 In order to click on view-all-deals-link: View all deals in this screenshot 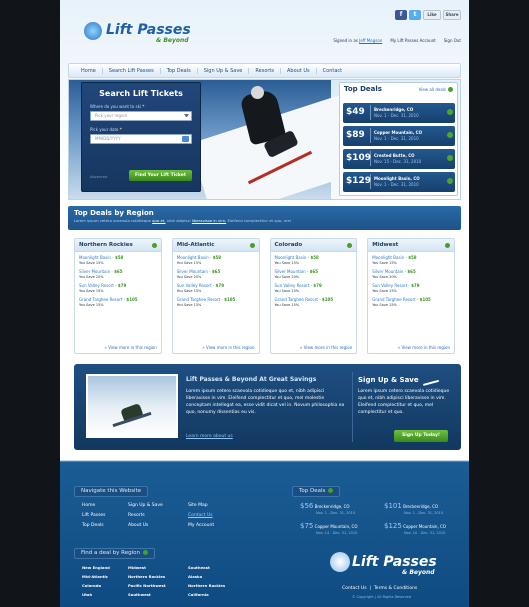, I will do `click(436, 89)`.